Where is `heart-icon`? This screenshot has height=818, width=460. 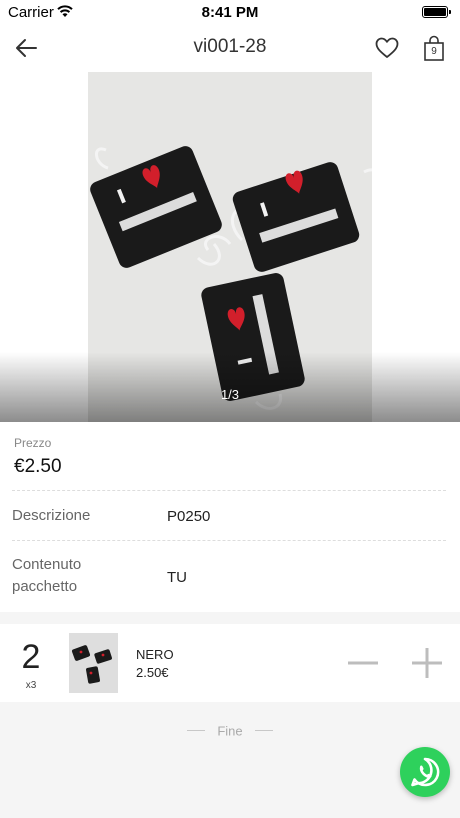 heart-icon is located at coordinates (387, 48).